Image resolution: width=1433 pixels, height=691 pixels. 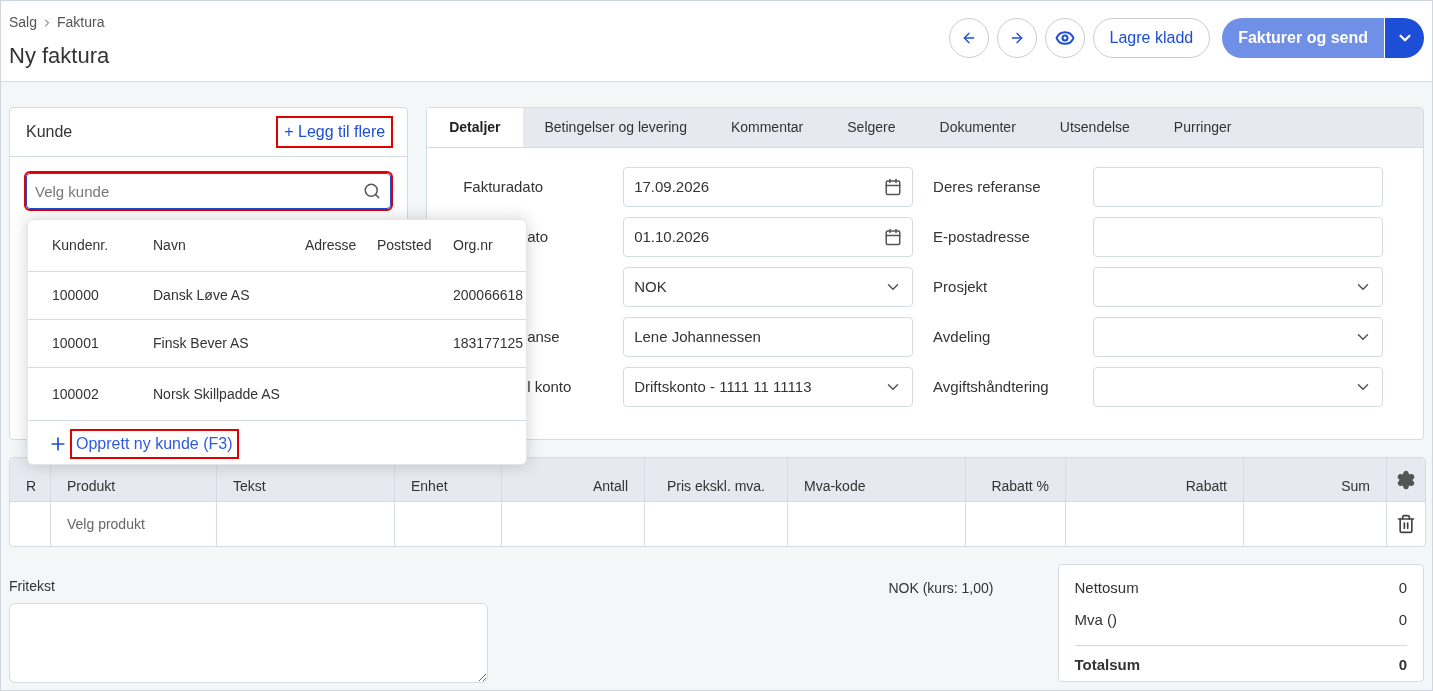 I want to click on table-cell: 100001, so click(x=75, y=343).